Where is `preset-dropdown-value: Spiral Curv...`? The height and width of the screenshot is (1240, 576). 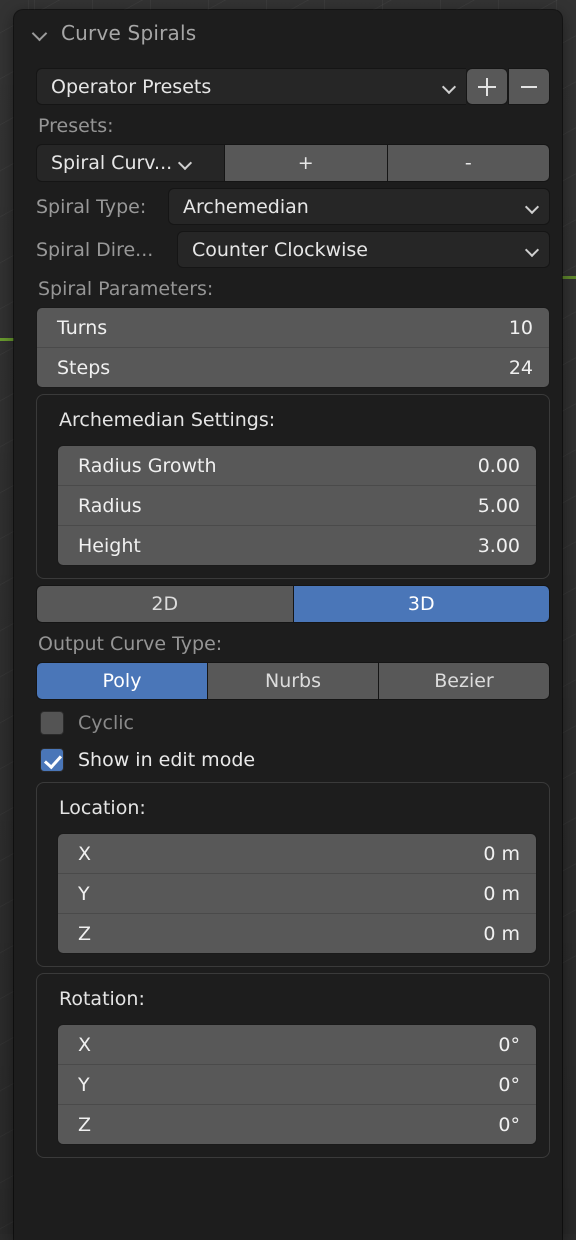 preset-dropdown-value: Spiral Curv... is located at coordinates (111, 163).